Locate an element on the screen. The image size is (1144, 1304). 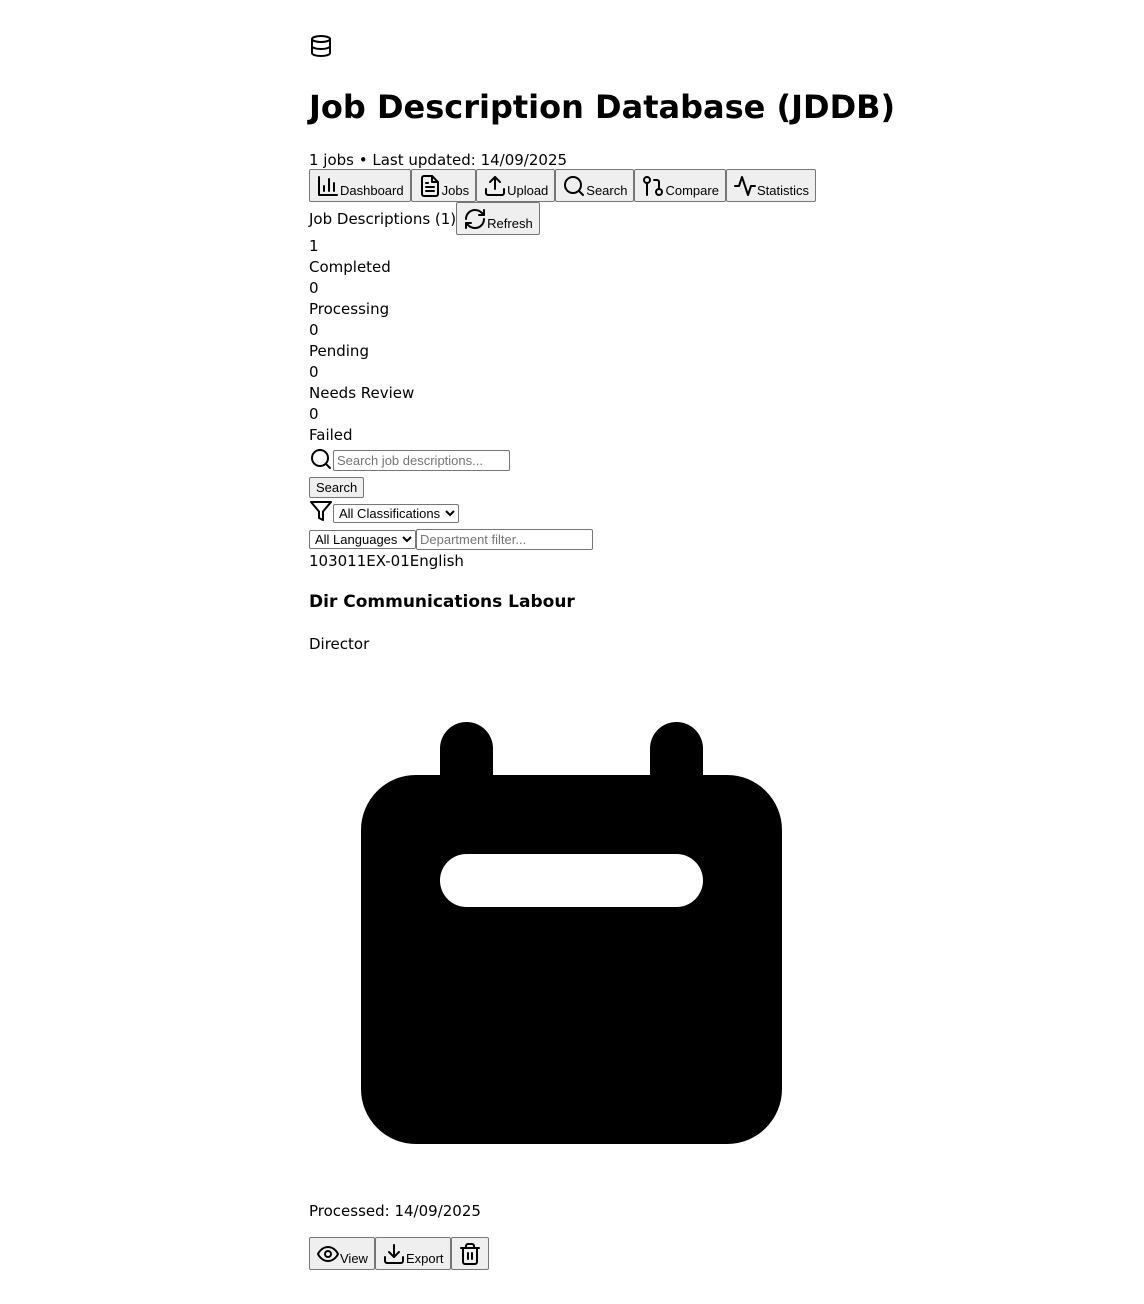
stat-failed-value: 0 is located at coordinates (314, 414).